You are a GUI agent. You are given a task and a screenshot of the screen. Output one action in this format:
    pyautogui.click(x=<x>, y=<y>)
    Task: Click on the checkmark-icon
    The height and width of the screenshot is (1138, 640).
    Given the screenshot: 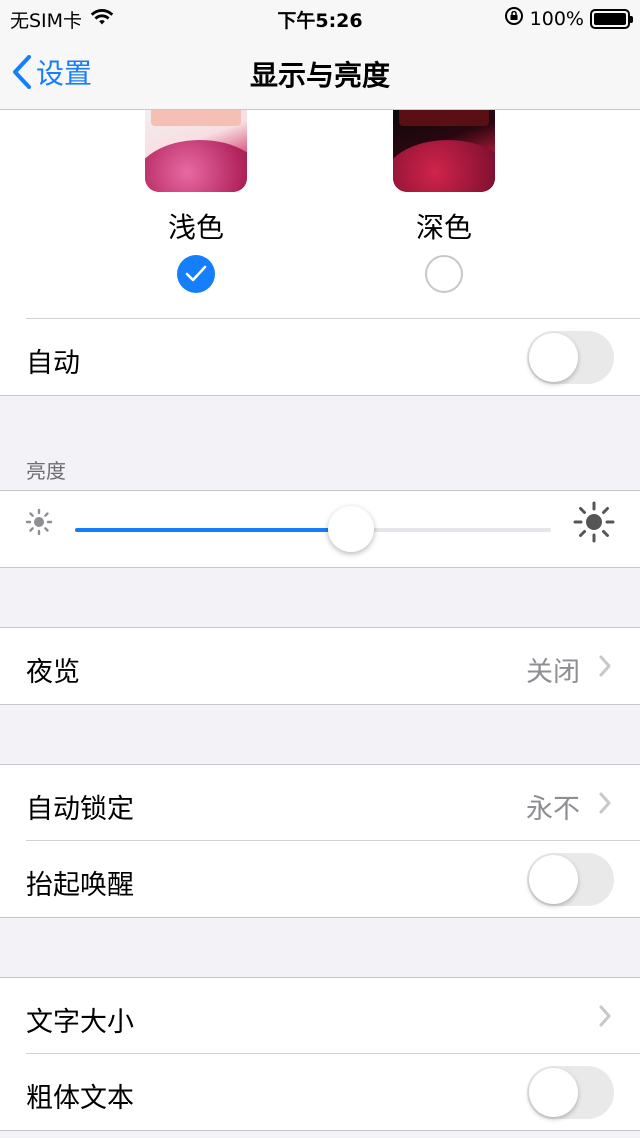 What is the action you would take?
    pyautogui.click(x=196, y=273)
    